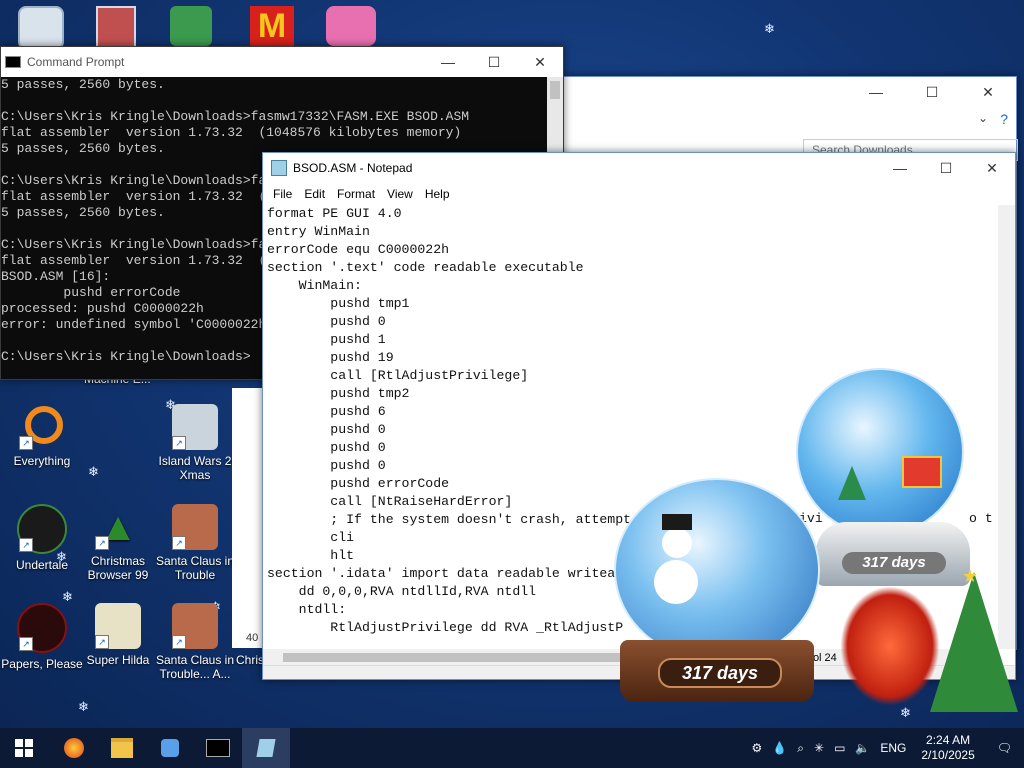 The width and height of the screenshot is (1024, 768). I want to click on explorer-window-strip, so click(247, 518).